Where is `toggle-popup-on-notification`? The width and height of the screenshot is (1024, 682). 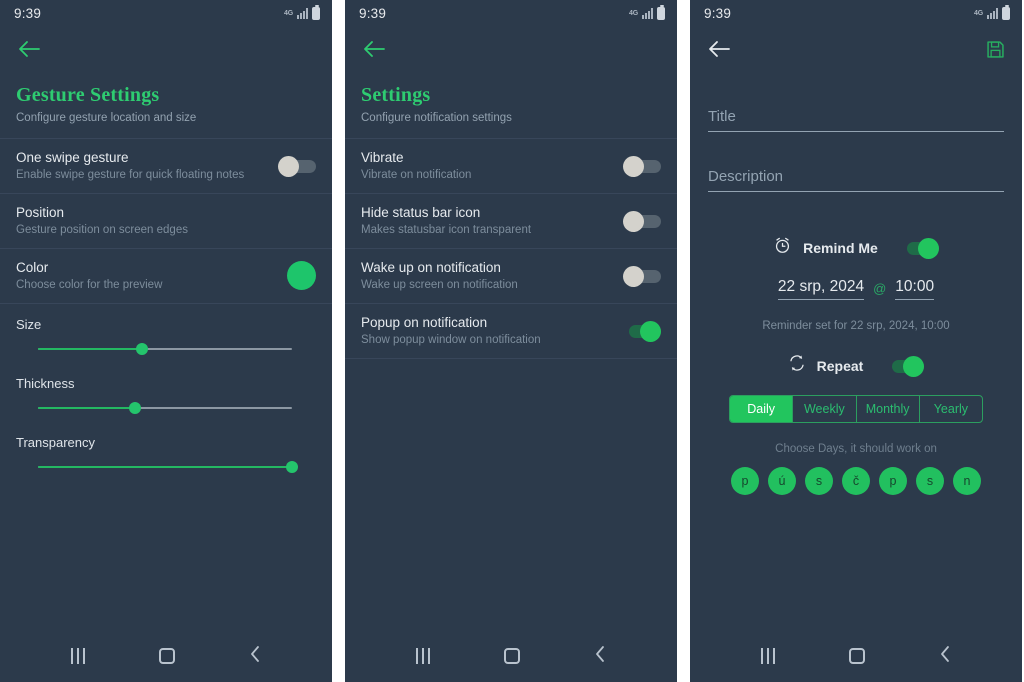 toggle-popup-on-notification is located at coordinates (642, 331).